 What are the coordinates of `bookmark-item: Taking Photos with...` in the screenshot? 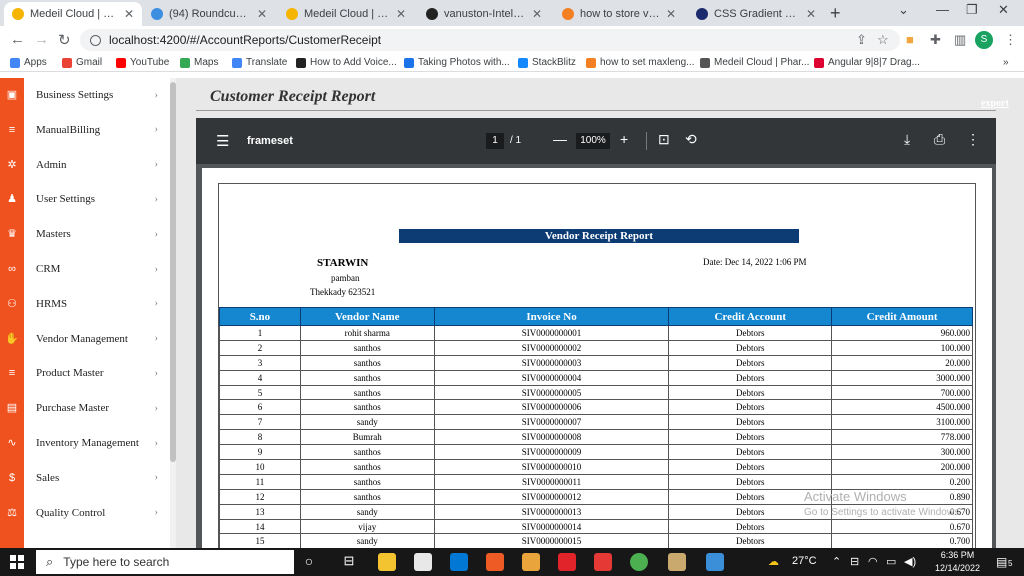 It's located at (457, 62).